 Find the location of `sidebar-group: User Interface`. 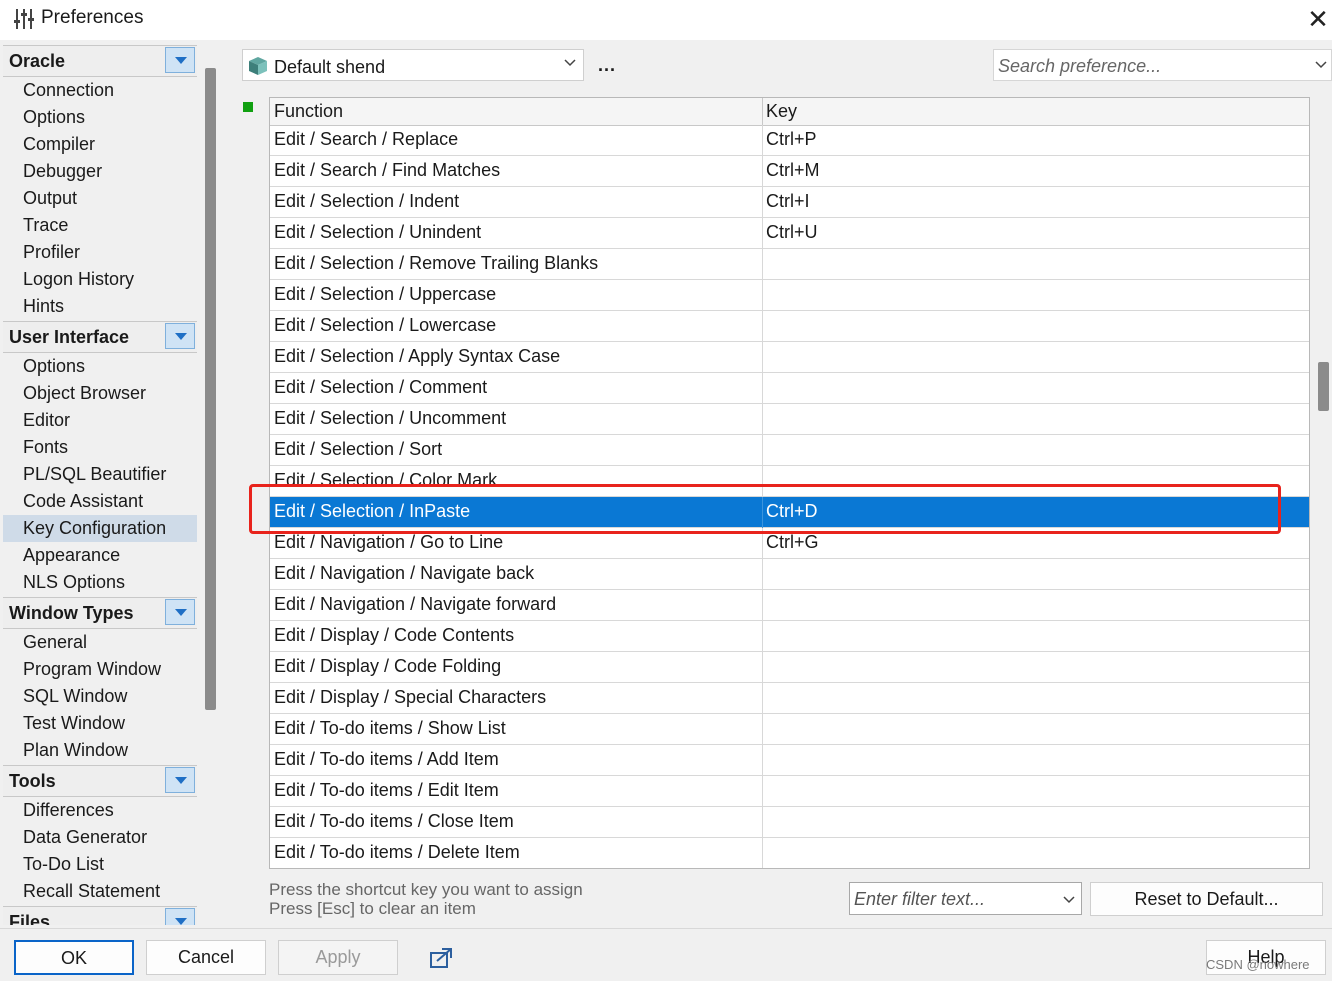

sidebar-group: User Interface is located at coordinates (100, 337).